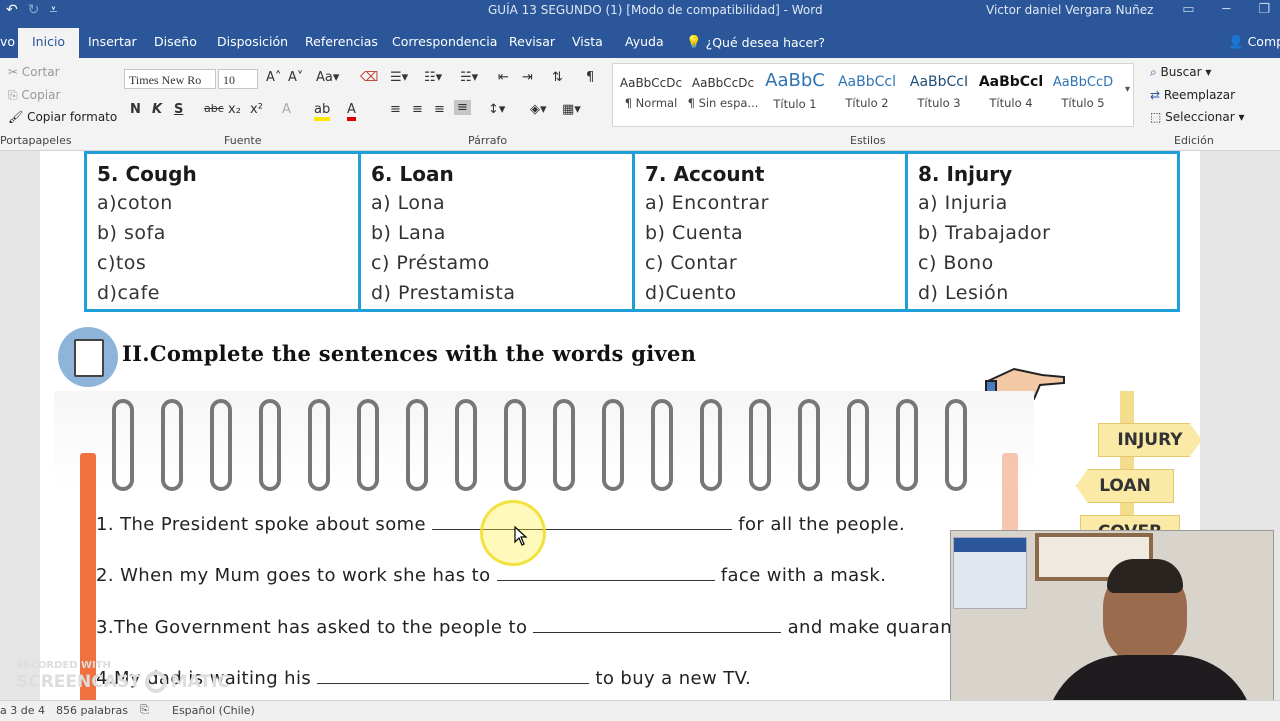  I want to click on screencast-lens-icon, so click(155, 682).